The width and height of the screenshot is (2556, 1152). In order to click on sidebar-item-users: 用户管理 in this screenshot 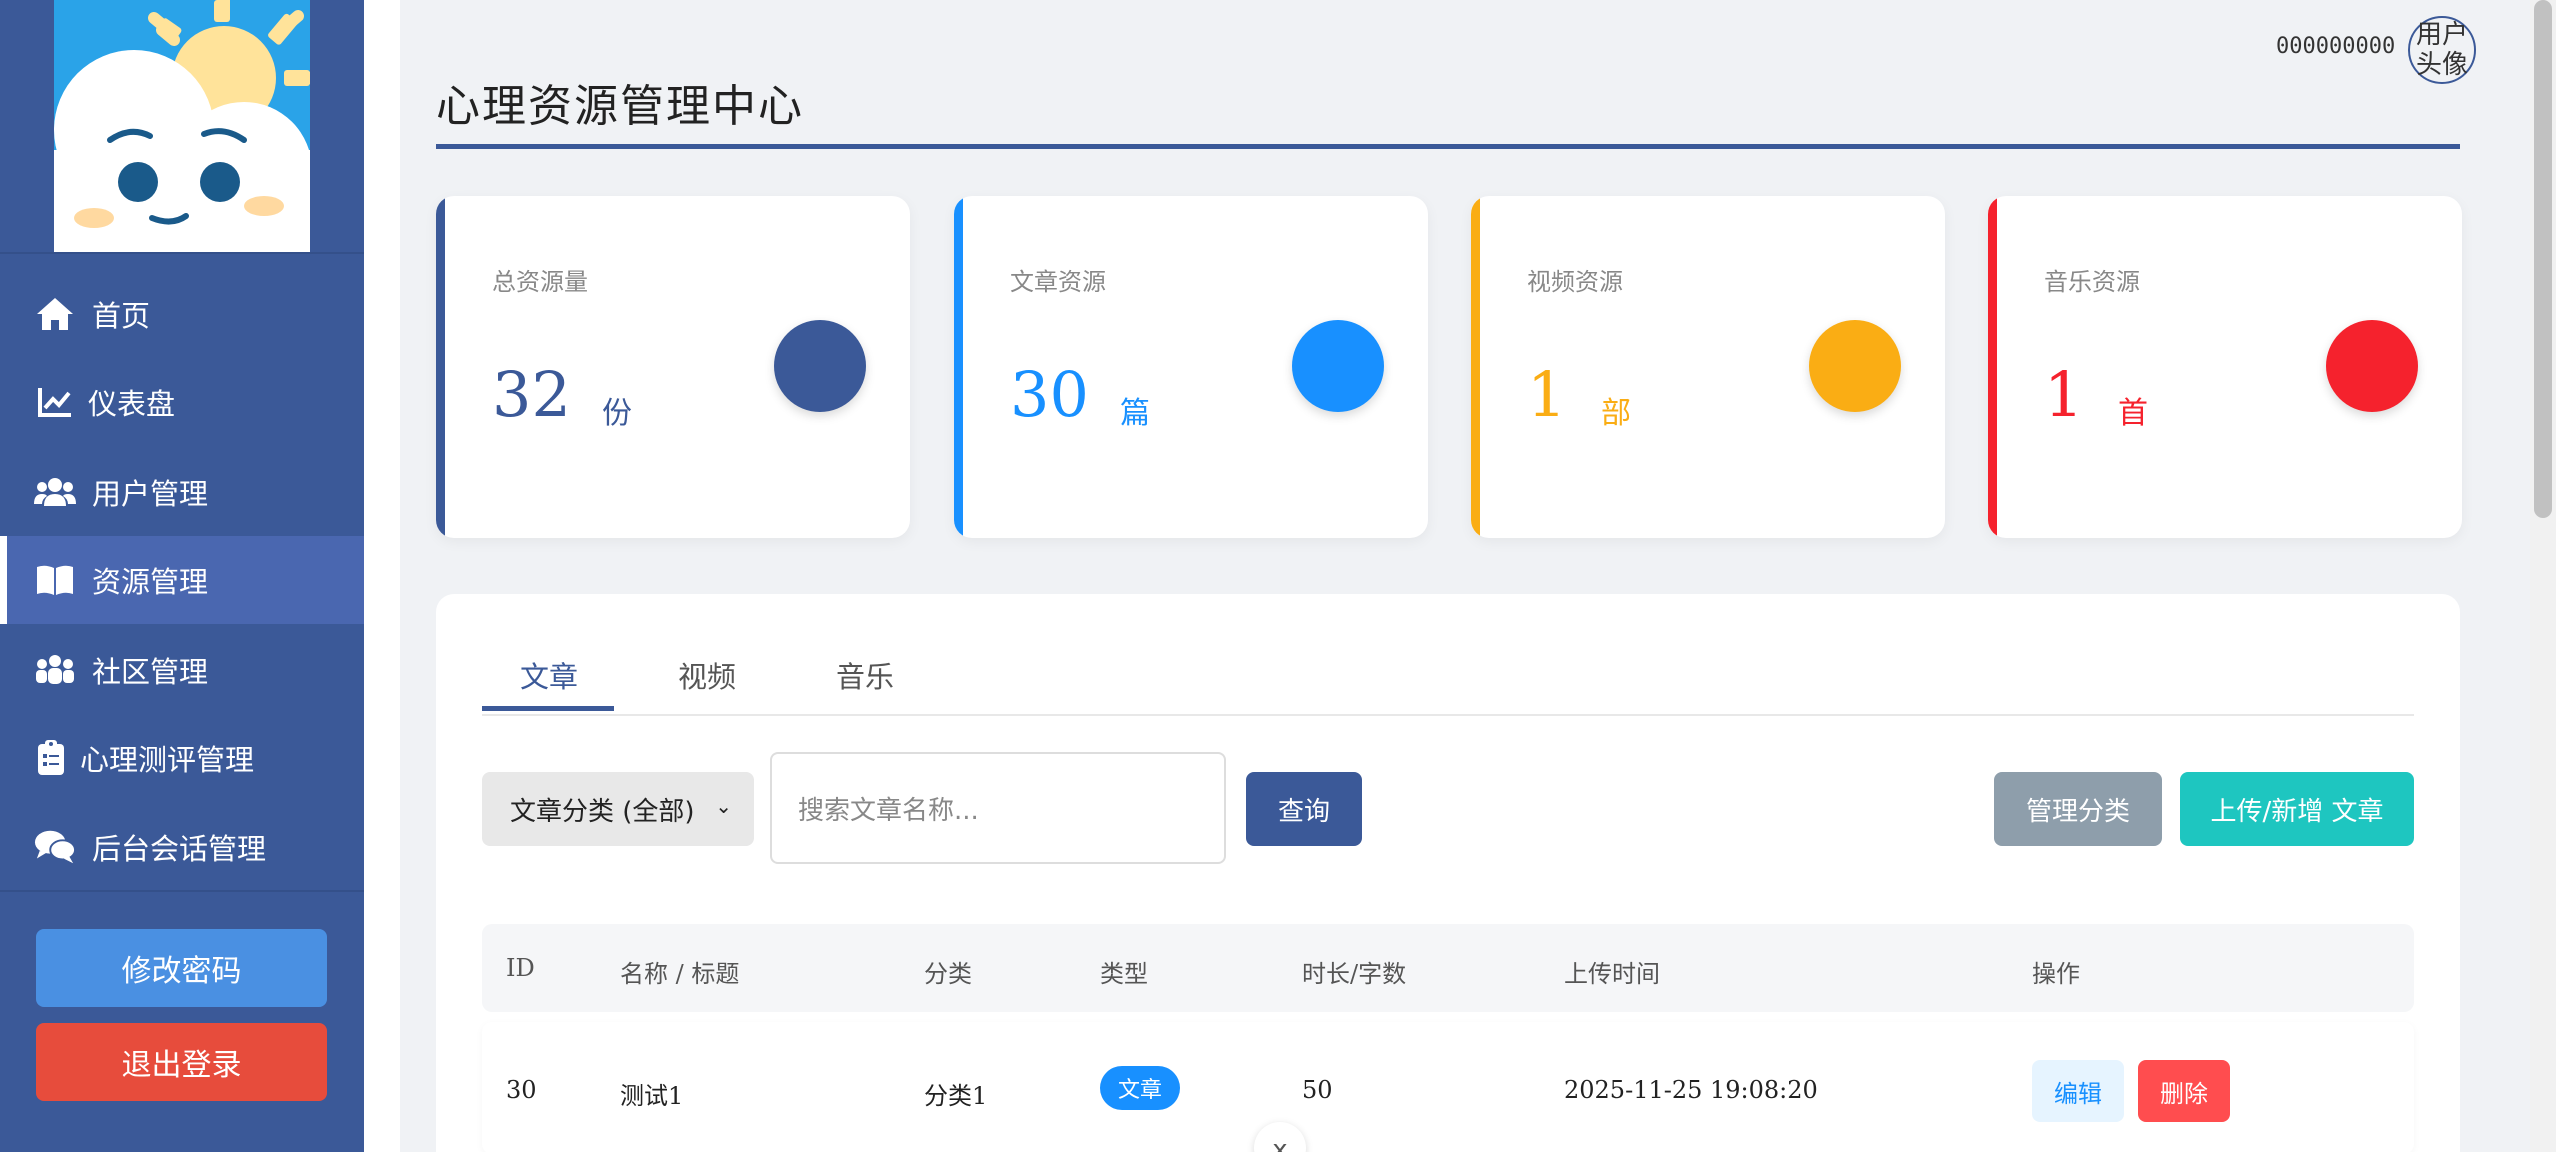, I will do `click(182, 492)`.